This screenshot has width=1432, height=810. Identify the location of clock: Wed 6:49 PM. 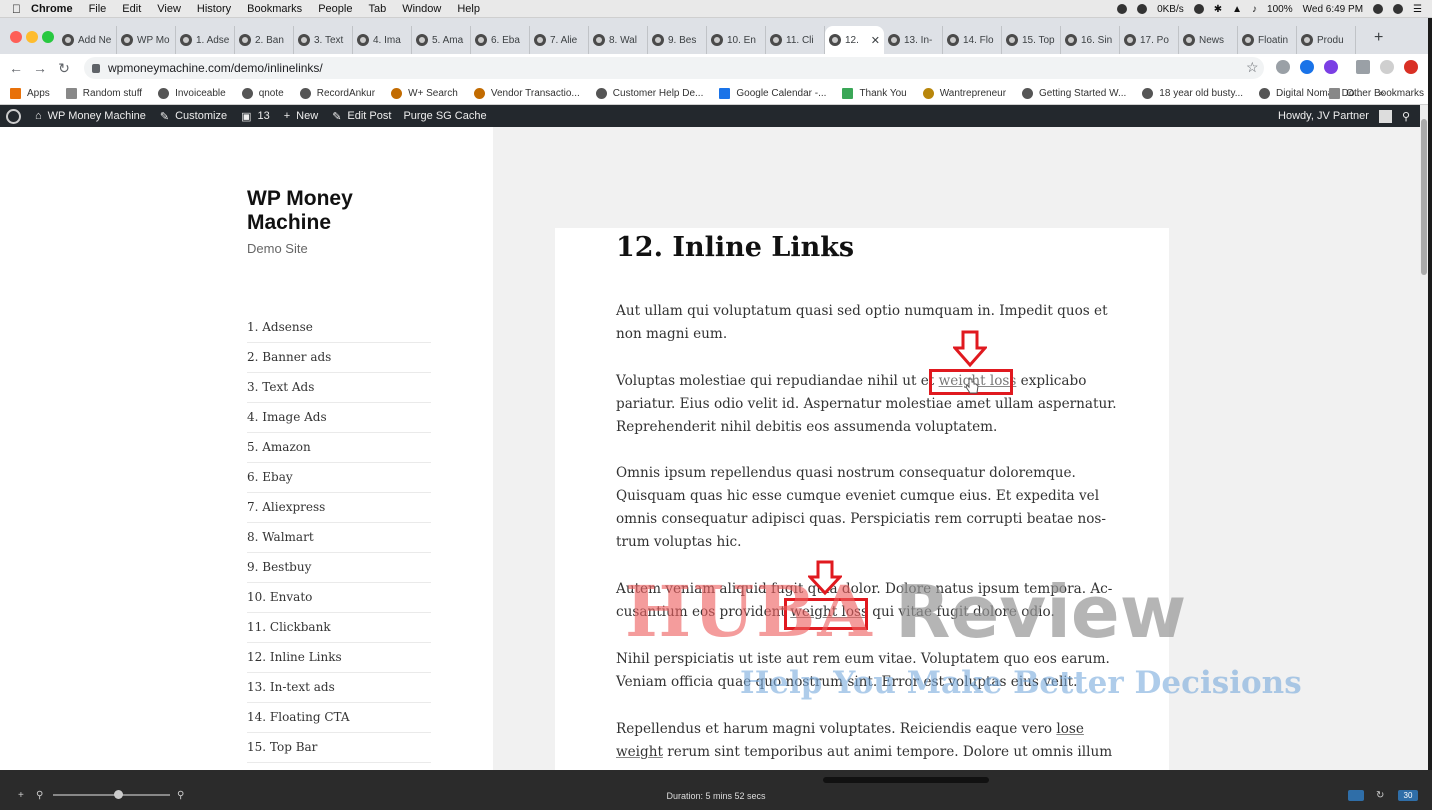
(1333, 9).